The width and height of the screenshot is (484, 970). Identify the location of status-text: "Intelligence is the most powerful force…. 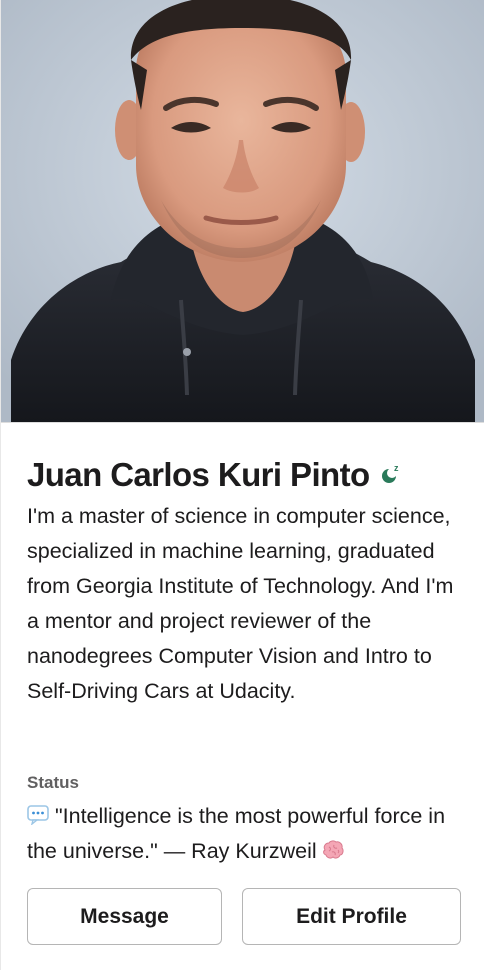
(236, 833).